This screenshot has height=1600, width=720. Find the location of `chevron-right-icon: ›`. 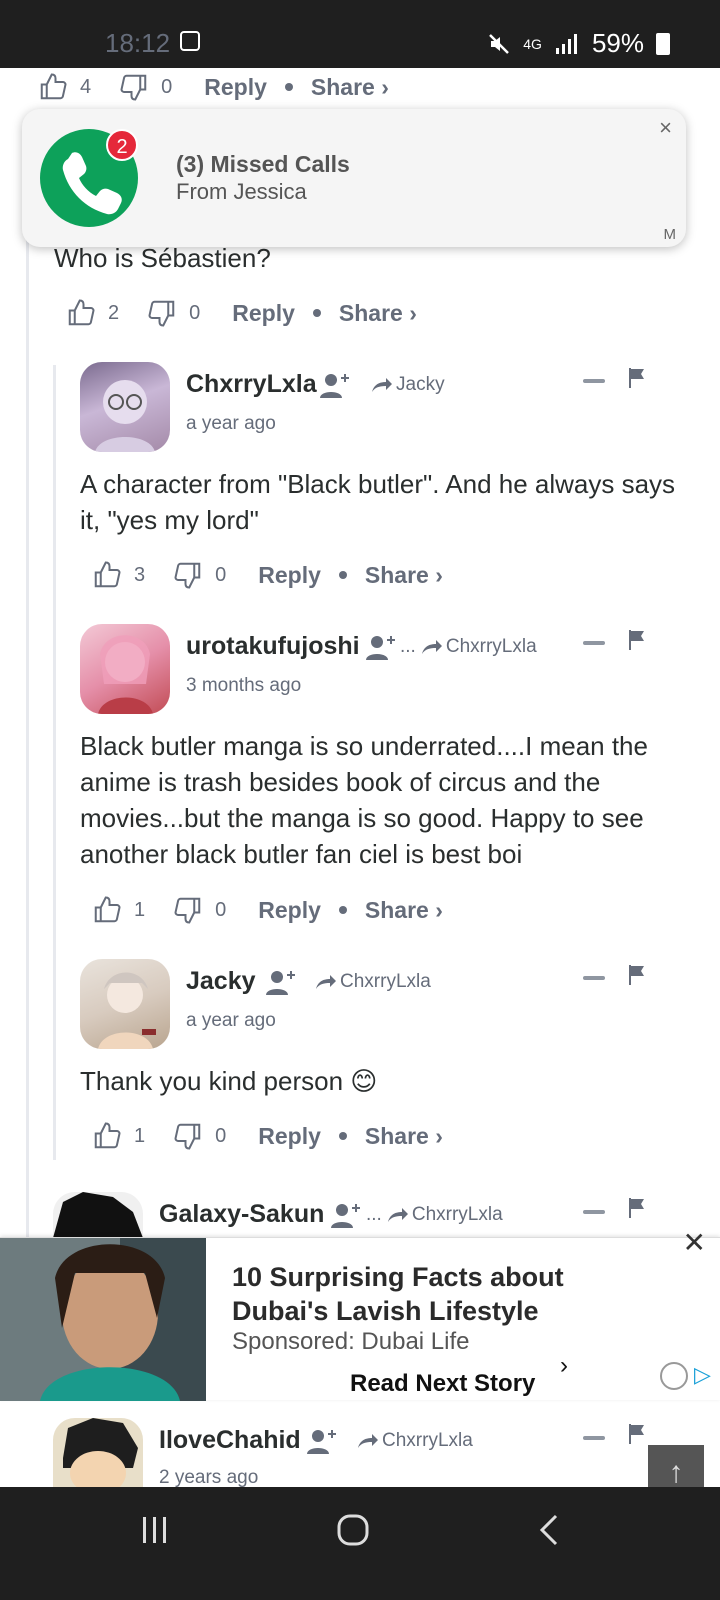

chevron-right-icon: › is located at coordinates (564, 1366).